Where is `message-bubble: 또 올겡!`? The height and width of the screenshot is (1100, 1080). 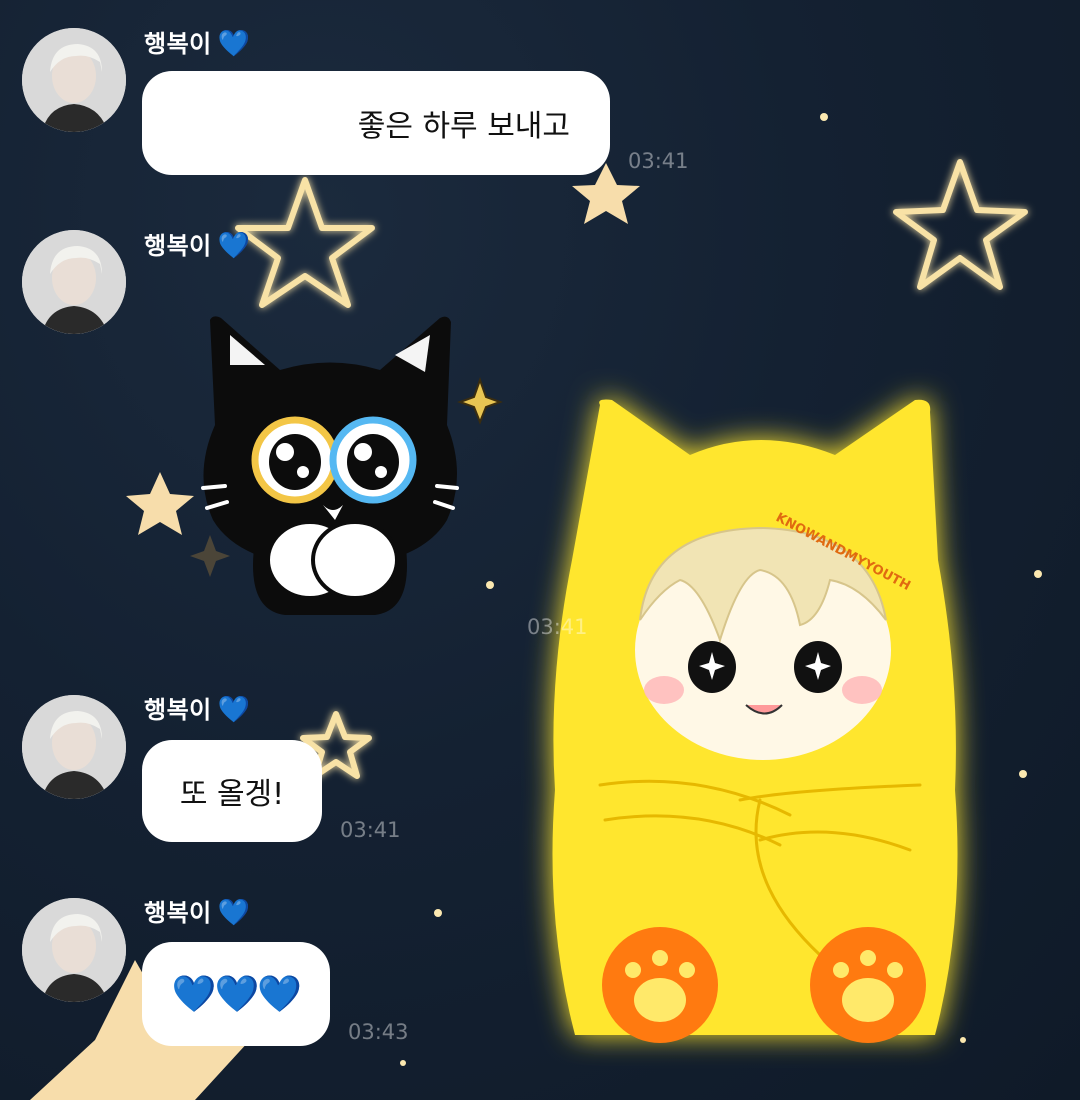 message-bubble: 또 올겡! is located at coordinates (232, 791).